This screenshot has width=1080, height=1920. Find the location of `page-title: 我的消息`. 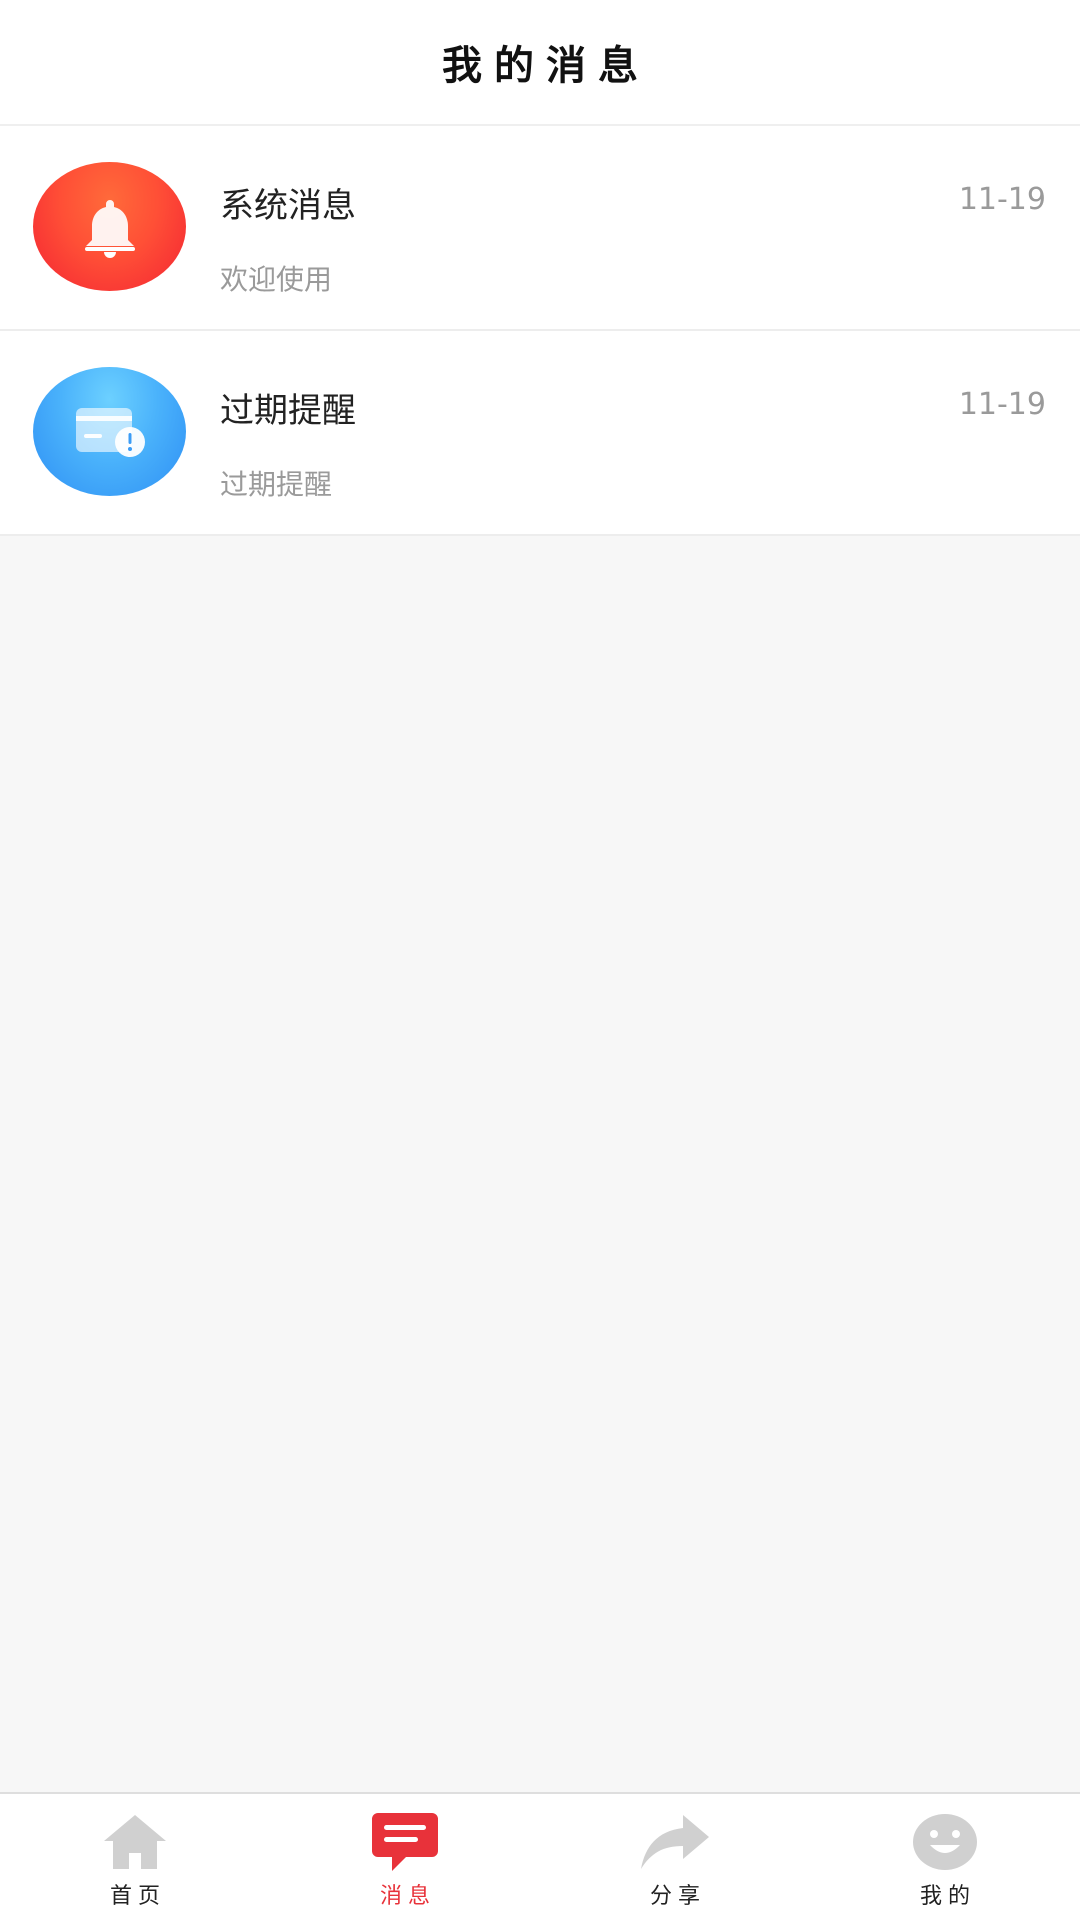

page-title: 我的消息 is located at coordinates (546, 65).